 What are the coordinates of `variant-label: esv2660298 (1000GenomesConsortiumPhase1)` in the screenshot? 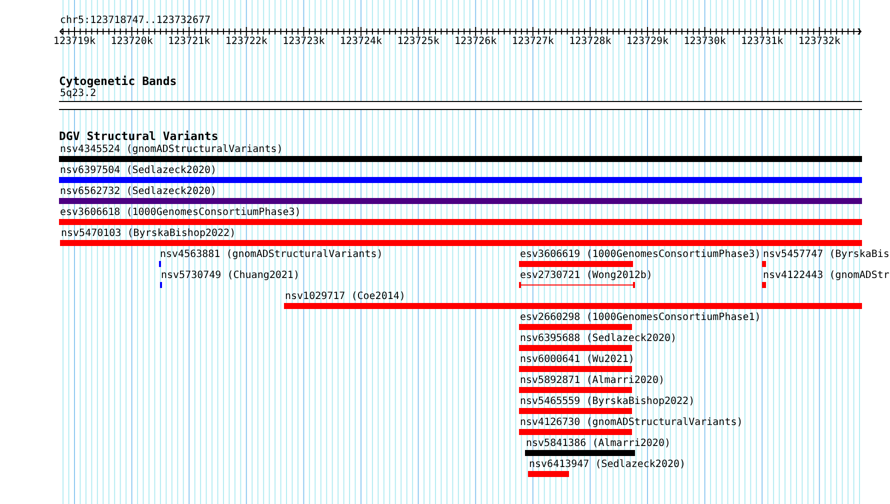 It's located at (640, 318).